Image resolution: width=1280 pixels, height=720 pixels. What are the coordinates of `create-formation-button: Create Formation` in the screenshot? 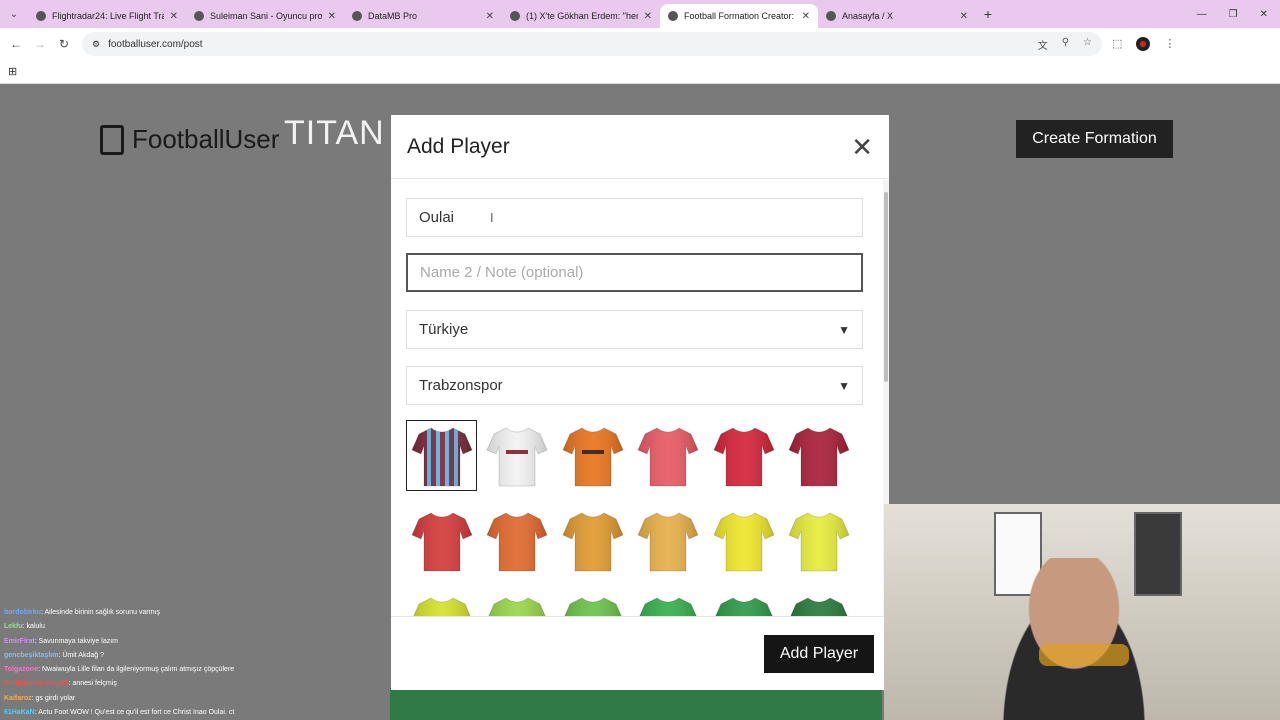 It's located at (1094, 139).